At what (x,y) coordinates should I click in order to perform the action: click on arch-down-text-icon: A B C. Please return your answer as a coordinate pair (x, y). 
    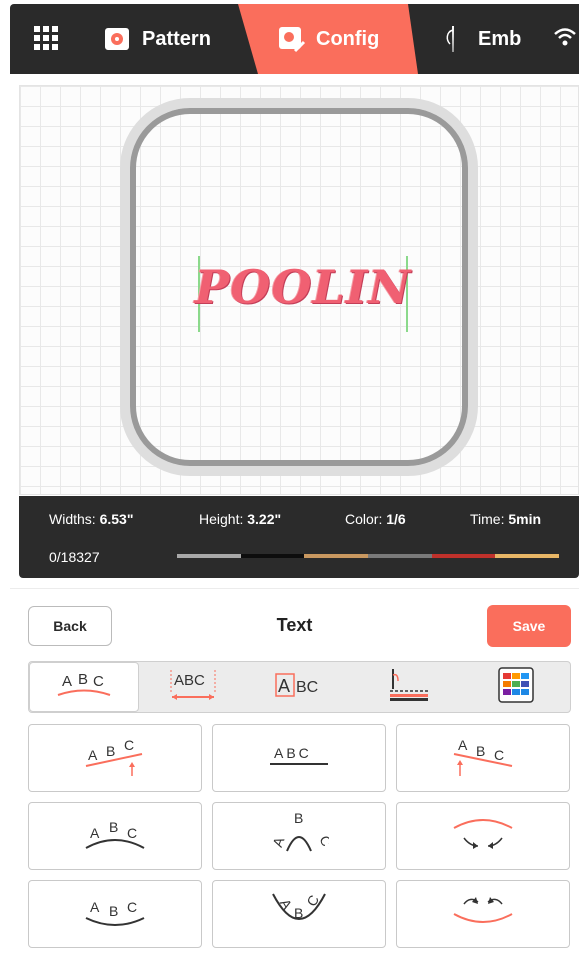
    Looking at the image, I should click on (115, 914).